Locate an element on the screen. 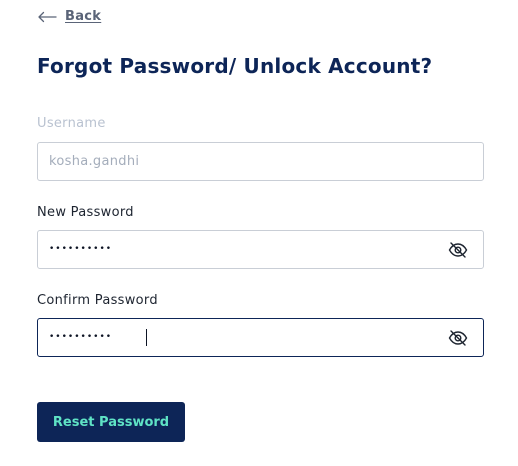 This screenshot has height=466, width=518. username-value: kosha.gandhi is located at coordinates (94, 161).